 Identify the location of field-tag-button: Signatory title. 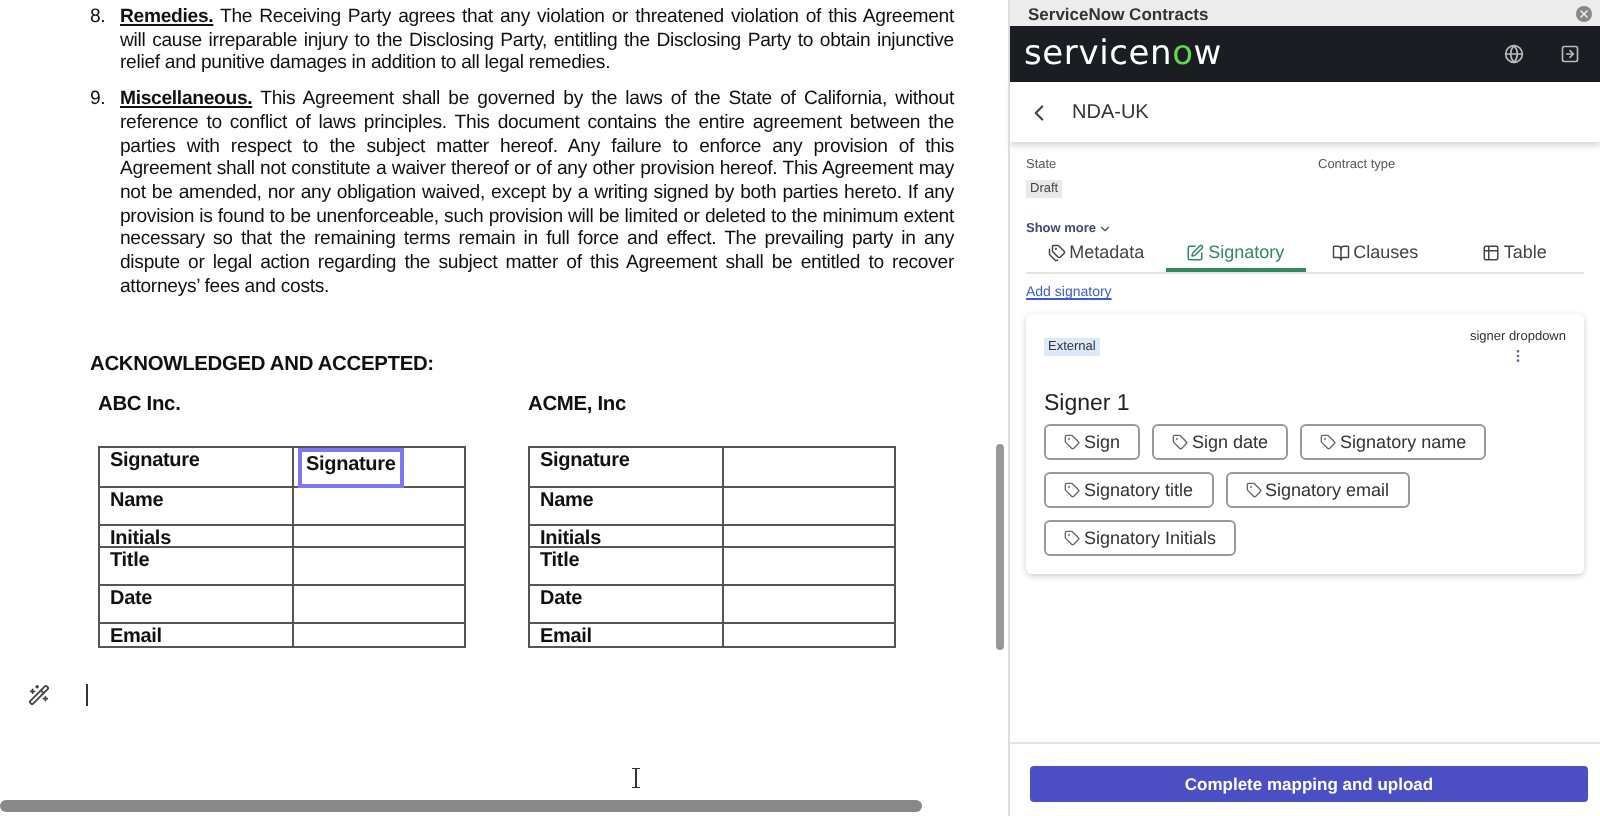
(1129, 490).